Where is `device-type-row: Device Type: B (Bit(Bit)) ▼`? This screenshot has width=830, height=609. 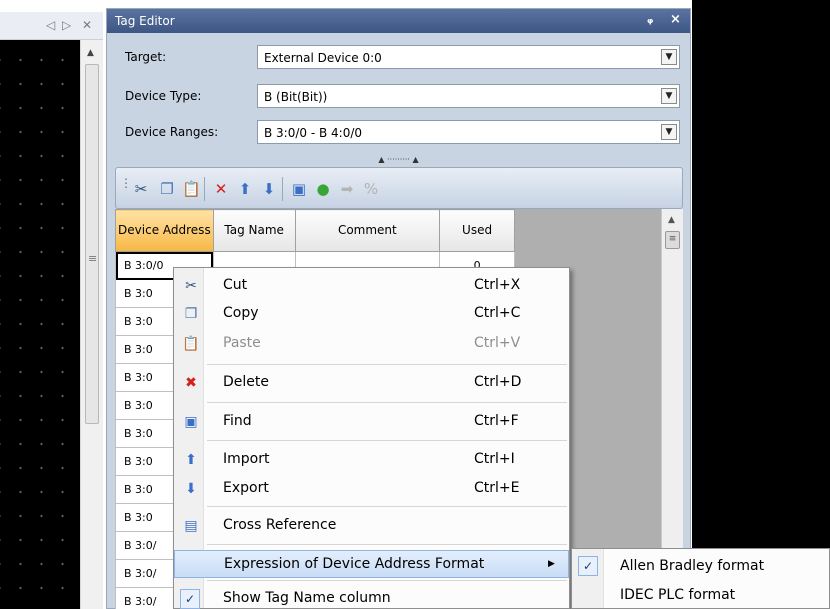 device-type-row: Device Type: B (Bit(Bit)) ▼ is located at coordinates (398, 97).